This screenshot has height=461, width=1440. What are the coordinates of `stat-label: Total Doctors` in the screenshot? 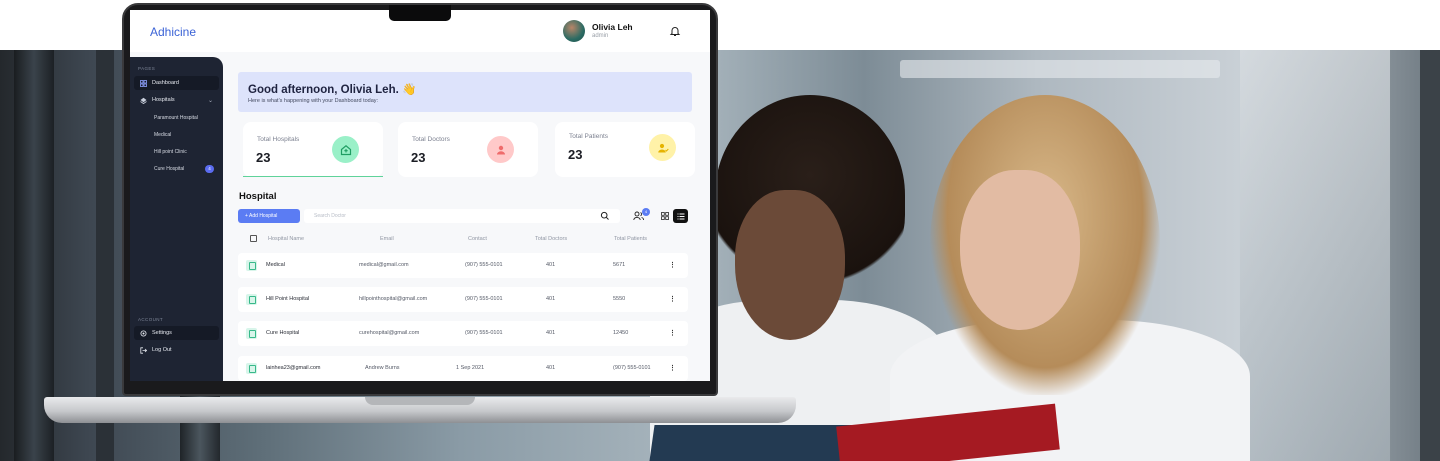 It's located at (431, 139).